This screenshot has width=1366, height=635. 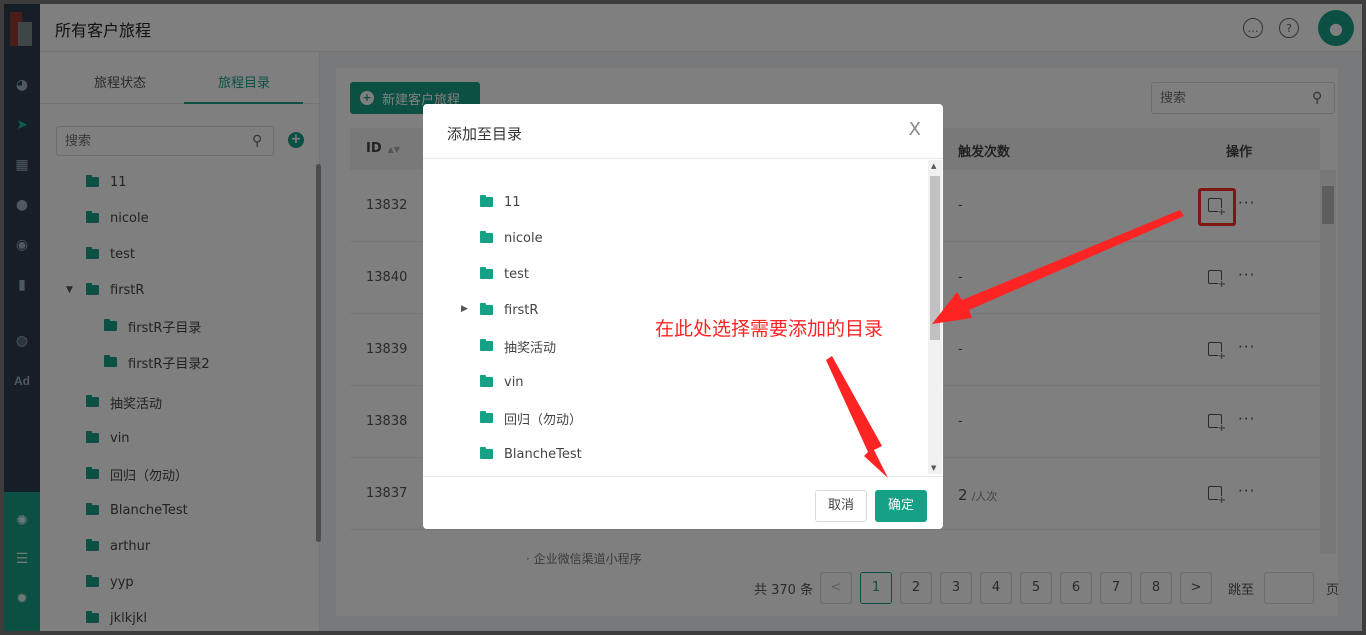 What do you see at coordinates (915, 129) in the screenshot?
I see `close-icon: X` at bounding box center [915, 129].